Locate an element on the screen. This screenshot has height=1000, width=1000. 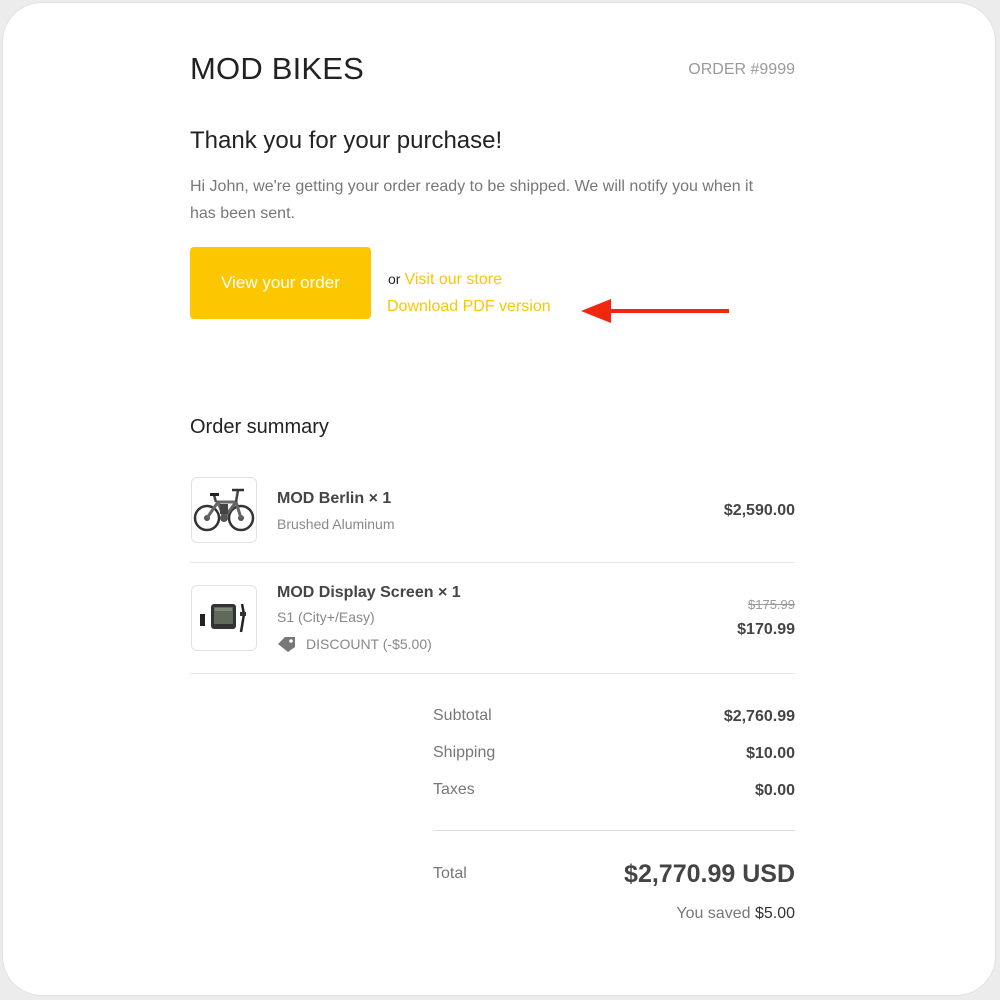
tag-icon is located at coordinates (286, 644).